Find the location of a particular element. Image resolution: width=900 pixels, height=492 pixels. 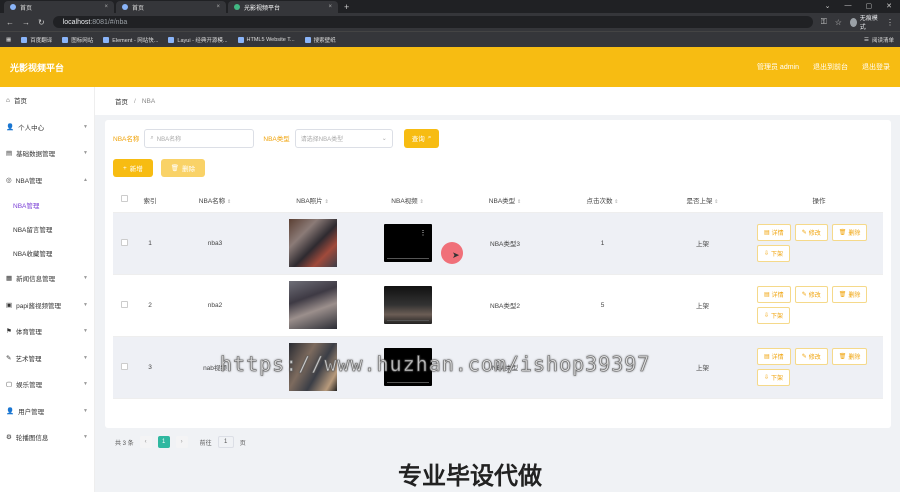

chevron-up-icon: ▲ is located at coordinates (85, 179).